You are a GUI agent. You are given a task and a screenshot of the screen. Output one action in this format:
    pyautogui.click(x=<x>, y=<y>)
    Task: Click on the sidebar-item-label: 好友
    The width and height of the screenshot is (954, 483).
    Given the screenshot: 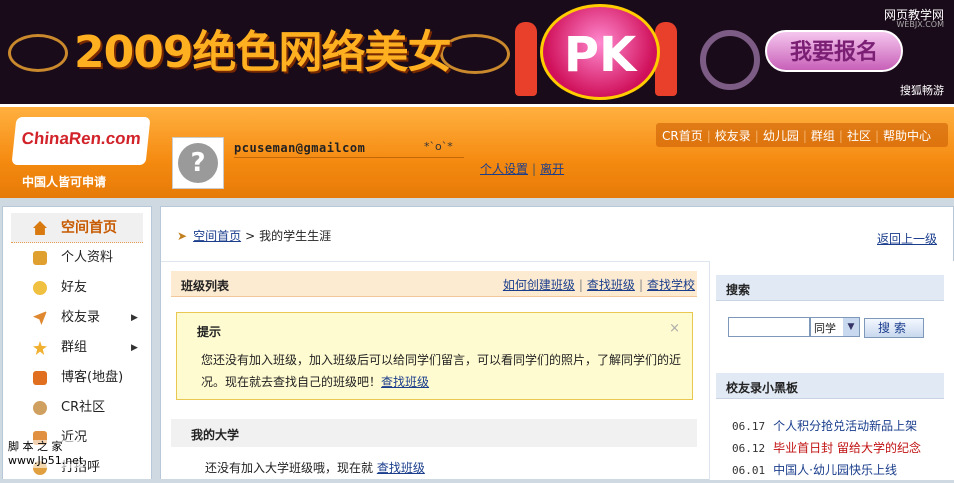 What is the action you would take?
    pyautogui.click(x=74, y=287)
    